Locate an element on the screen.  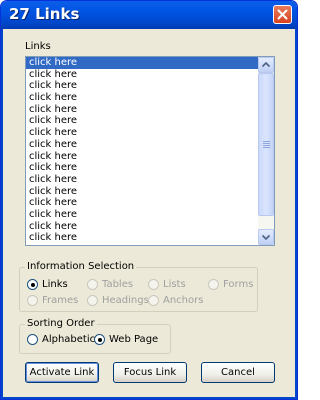
focus-link-button: Focus Link is located at coordinates (150, 372).